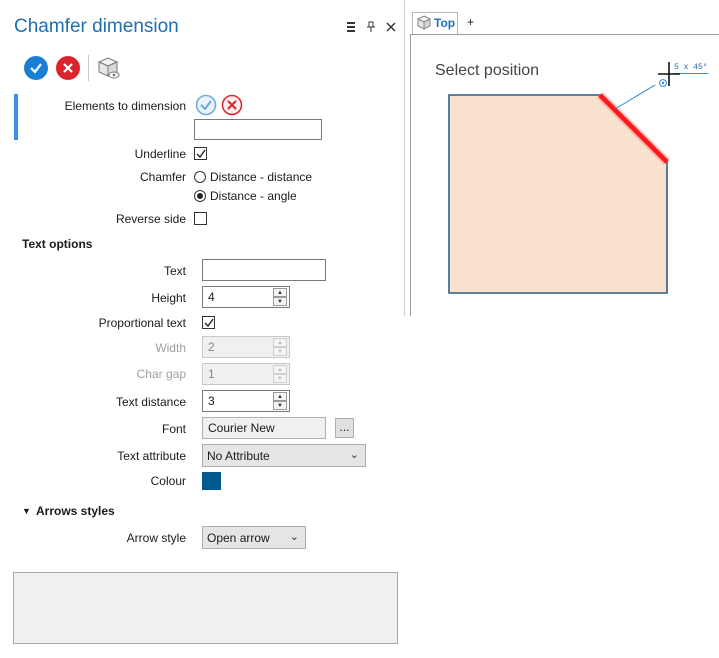 The image size is (719, 658). I want to click on height-up-arrow-icon: ▲, so click(280, 292).